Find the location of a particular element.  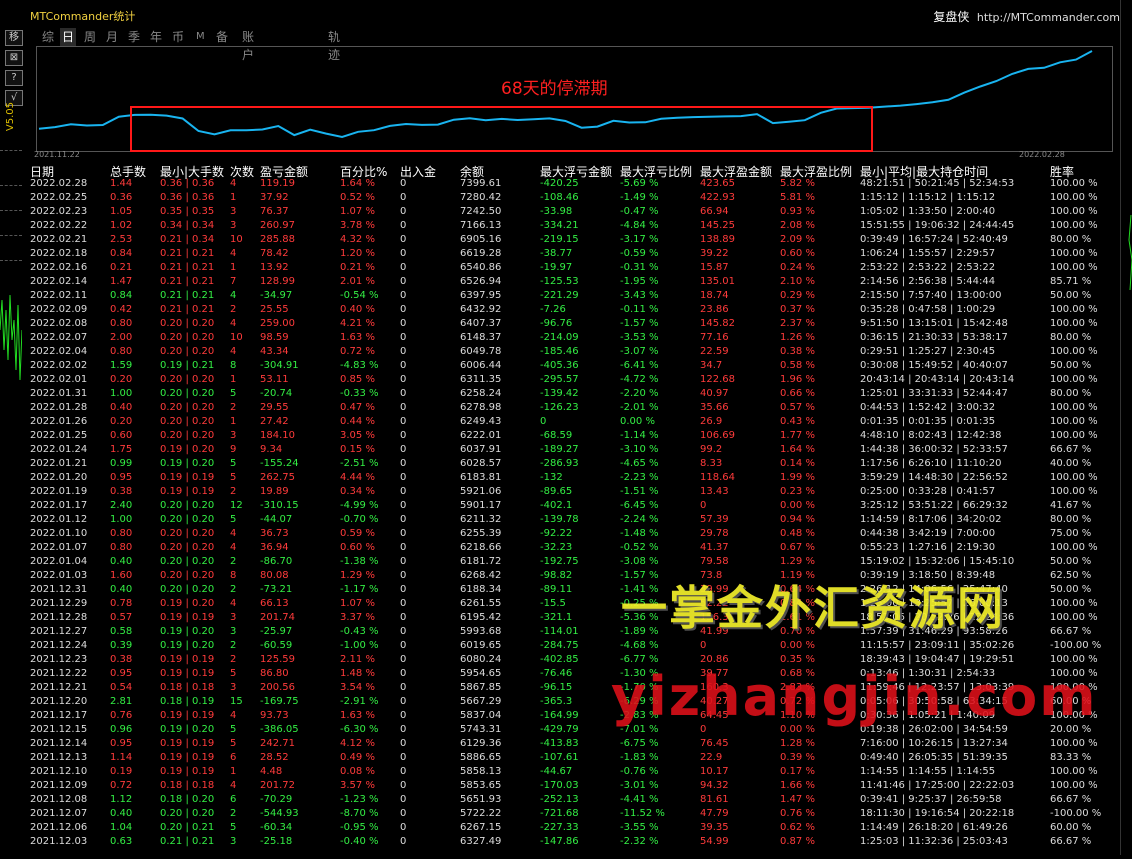

cell-max-float-loss-pct: -4.65 % is located at coordinates (639, 463).